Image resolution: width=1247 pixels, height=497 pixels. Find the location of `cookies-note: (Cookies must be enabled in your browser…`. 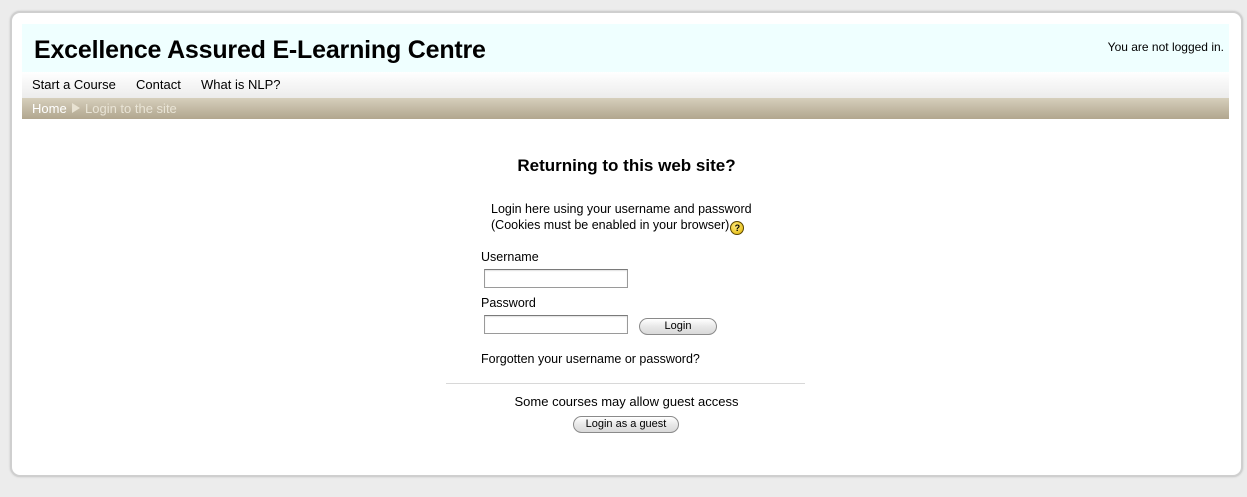

cookies-note: (Cookies must be enabled in your browser… is located at coordinates (610, 225).